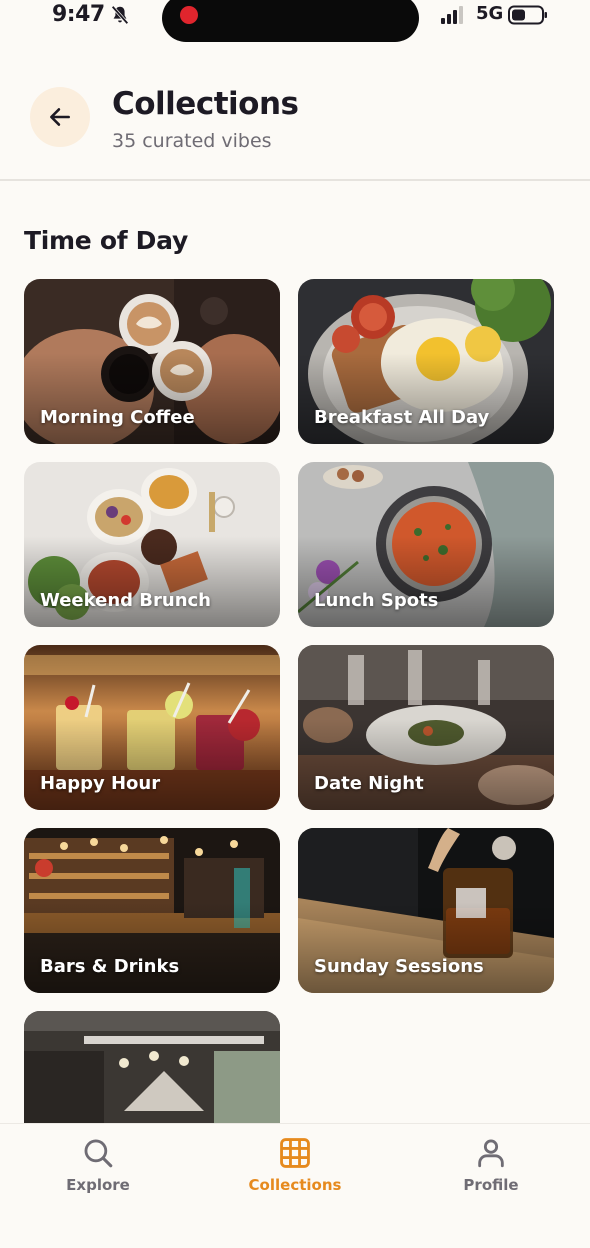 The height and width of the screenshot is (1248, 590). Describe the element at coordinates (110, 966) in the screenshot. I see `card-label: Bars & Drinks` at that location.